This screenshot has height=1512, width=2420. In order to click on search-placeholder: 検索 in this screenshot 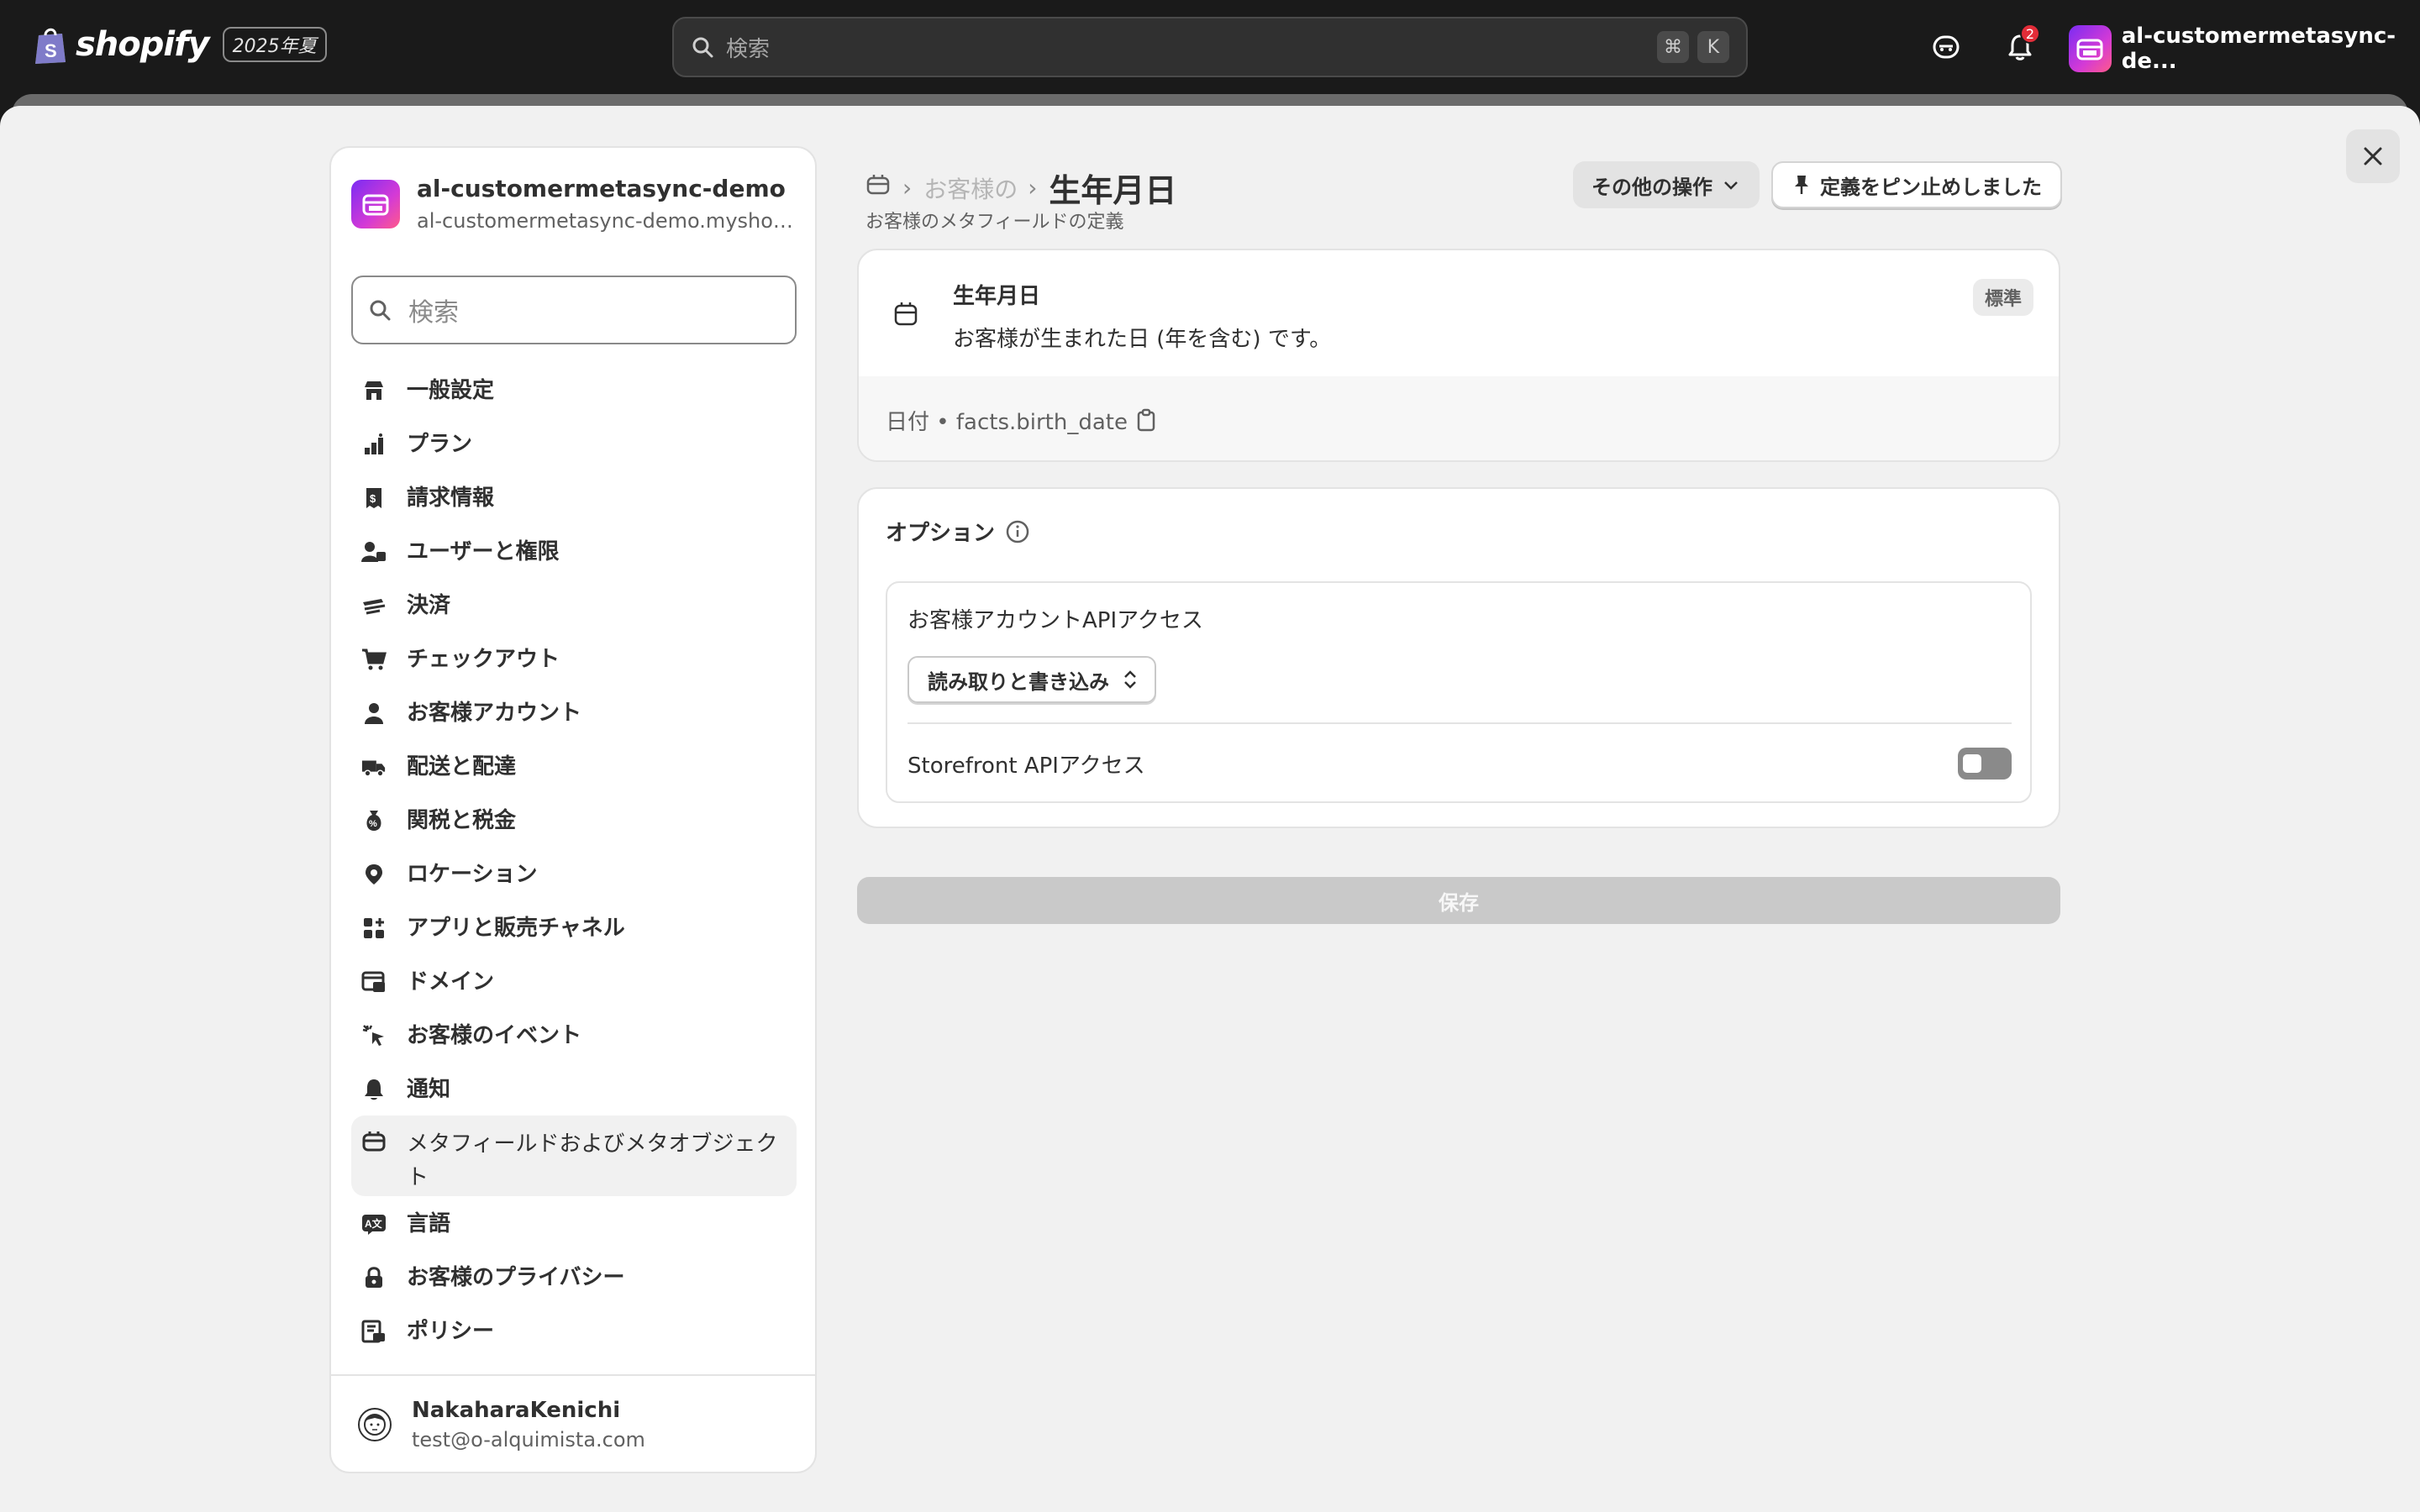, I will do `click(749, 49)`.